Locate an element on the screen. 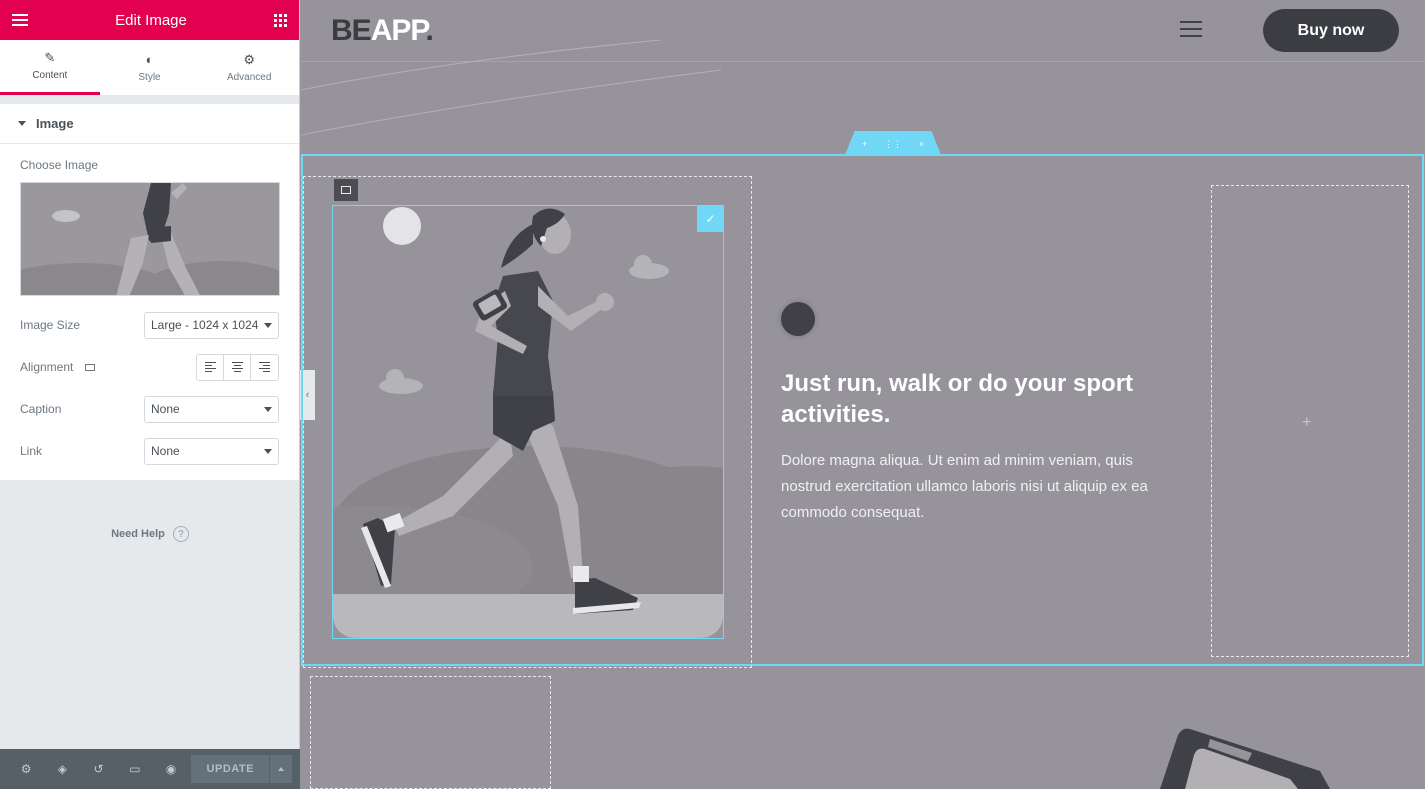 The height and width of the screenshot is (789, 1425). site-logo: BEAPP. is located at coordinates (382, 31).